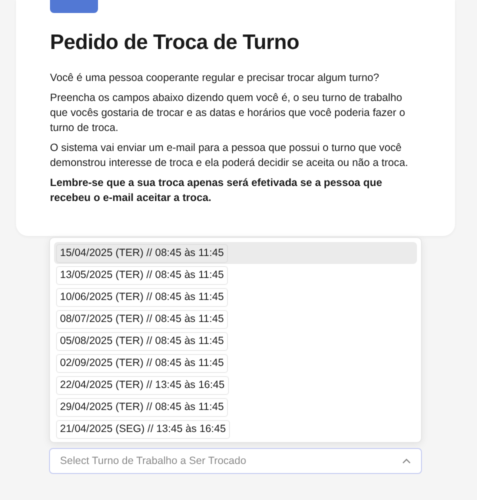  I want to click on dropdown-option: 22/04/2025 (TER) // 13:45 às 16:45, so click(142, 386).